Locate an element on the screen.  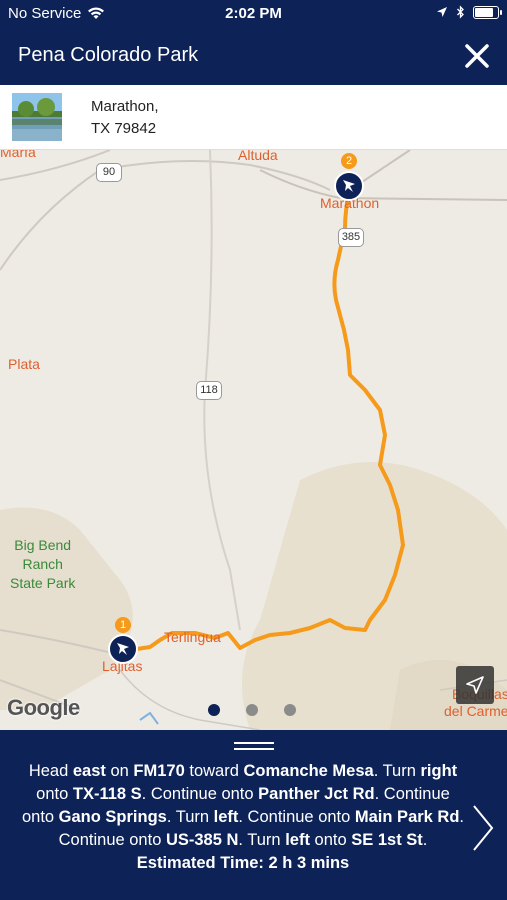
end-pin-number: 2 is located at coordinates (349, 161).